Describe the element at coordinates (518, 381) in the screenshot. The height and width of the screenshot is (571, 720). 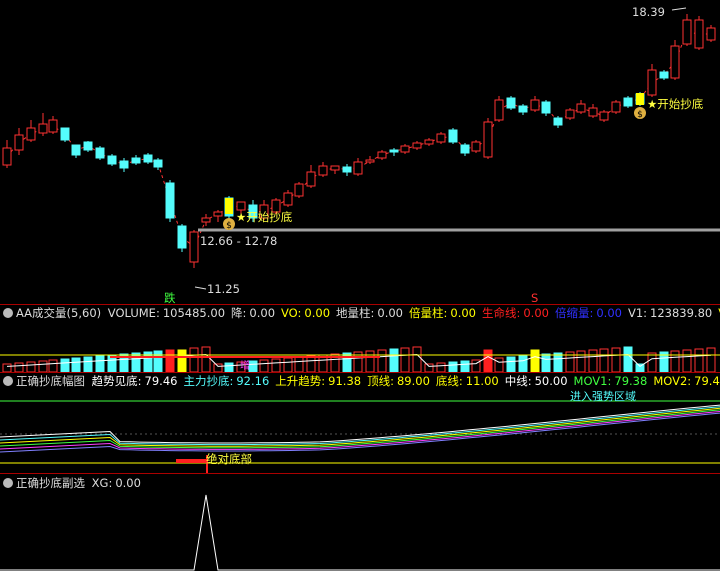
I see `legend-item-label: 中线:` at that location.